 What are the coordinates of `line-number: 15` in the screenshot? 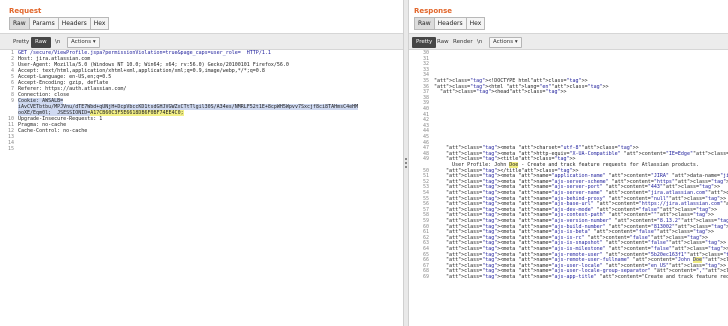 It's located at (10, 149).